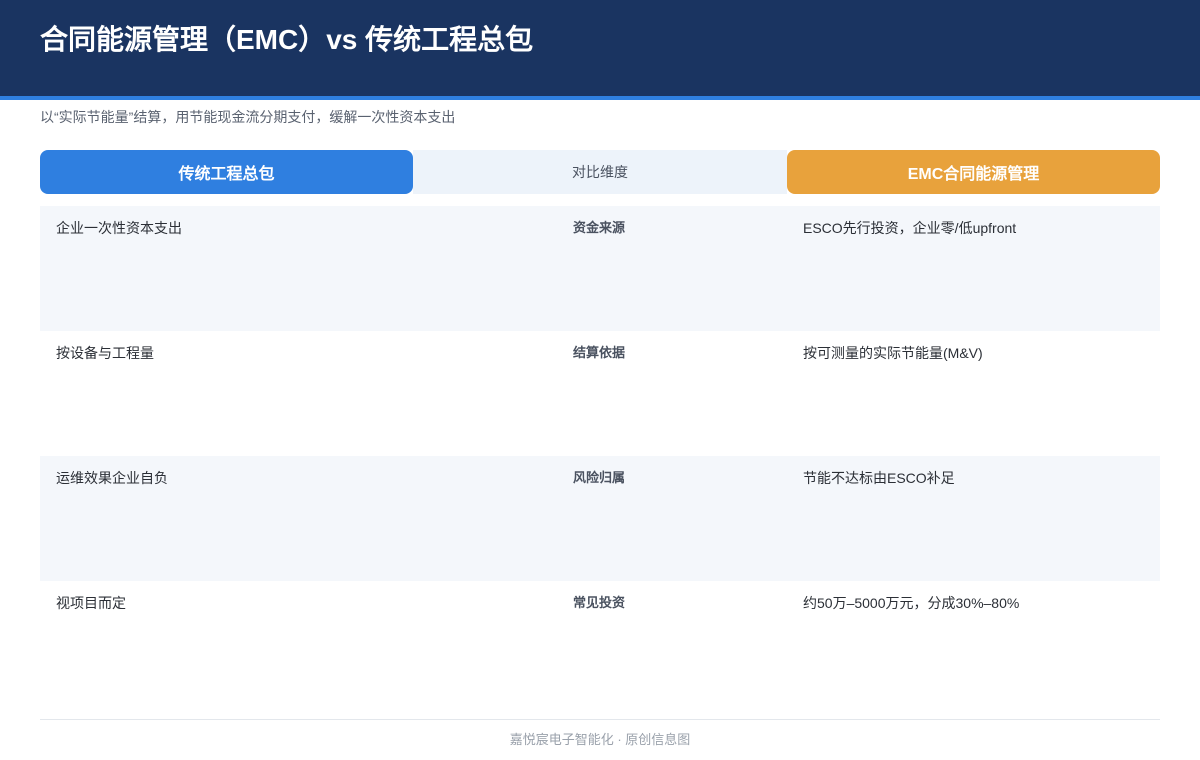 This screenshot has width=1200, height=760. What do you see at coordinates (599, 602) in the screenshot?
I see `dimension-cell: 常见投资` at bounding box center [599, 602].